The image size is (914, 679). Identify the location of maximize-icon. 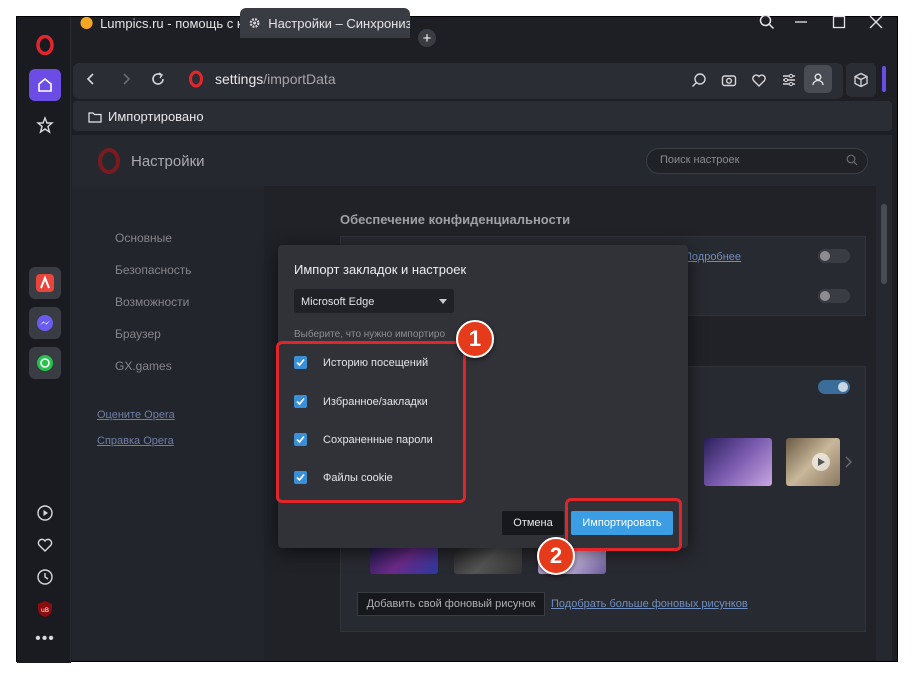
(839, 22).